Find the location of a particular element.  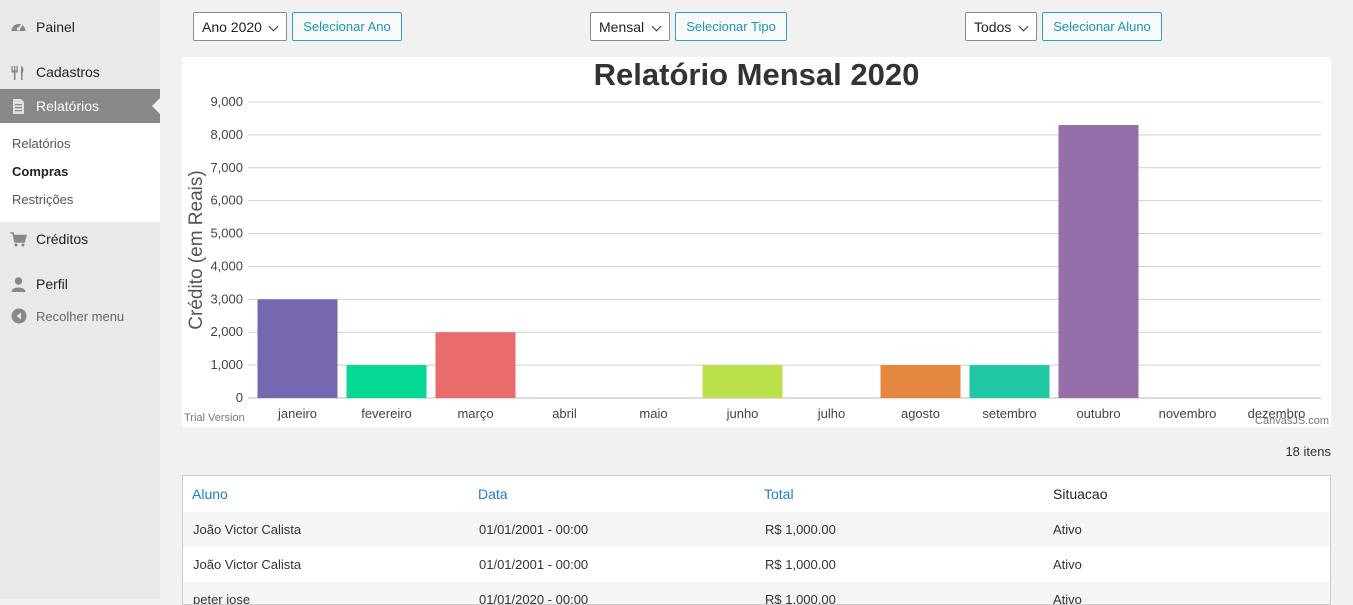

y-tick-label: 9,000 is located at coordinates (226, 101).